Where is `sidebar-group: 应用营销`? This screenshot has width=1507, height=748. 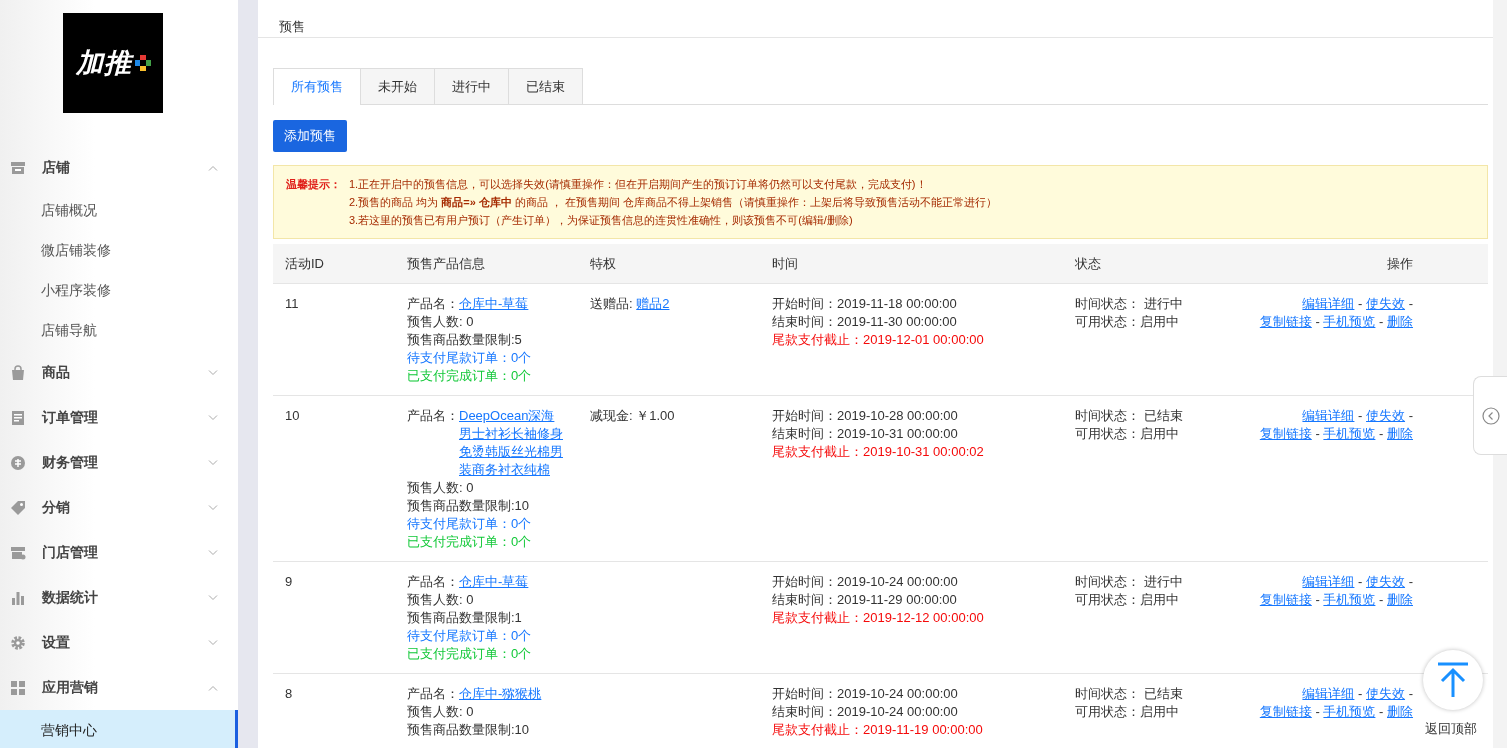
sidebar-group: 应用营销 is located at coordinates (119, 687).